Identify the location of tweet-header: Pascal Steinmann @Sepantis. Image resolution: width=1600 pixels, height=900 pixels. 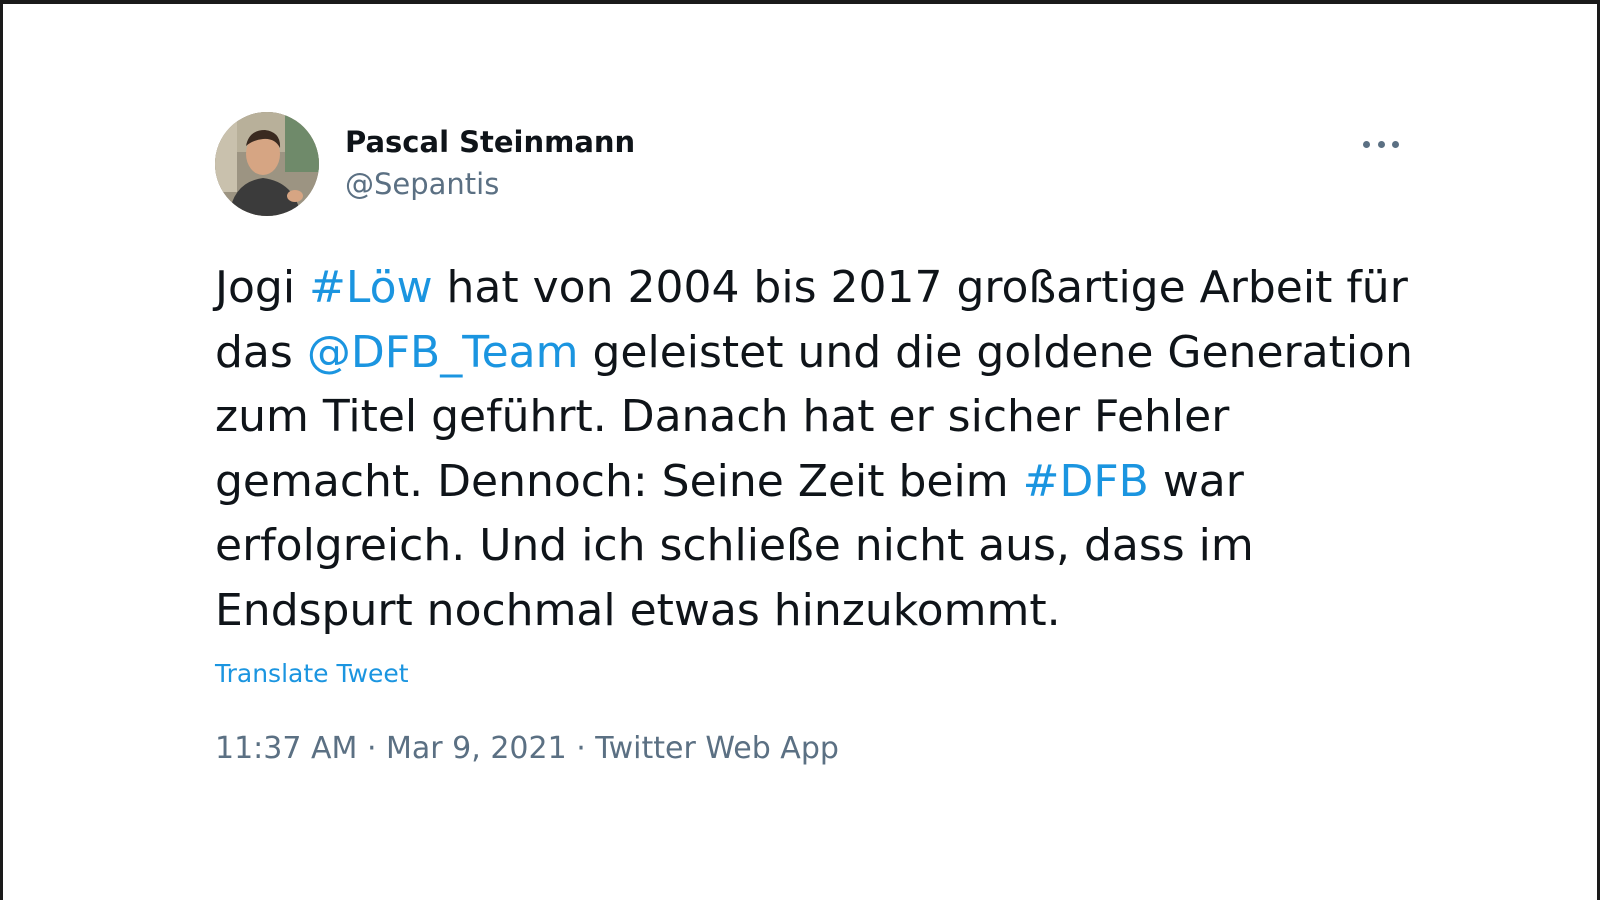
(825, 164).